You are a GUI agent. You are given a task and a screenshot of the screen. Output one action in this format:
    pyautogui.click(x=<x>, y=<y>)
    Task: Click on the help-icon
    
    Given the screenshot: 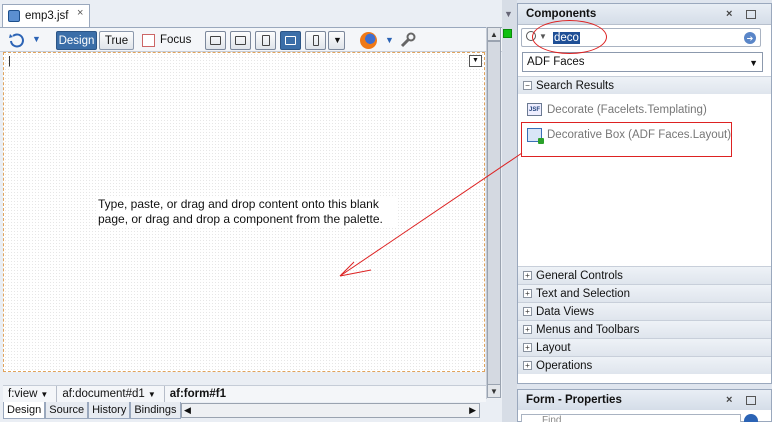 What is the action you would take?
    pyautogui.click(x=751, y=418)
    